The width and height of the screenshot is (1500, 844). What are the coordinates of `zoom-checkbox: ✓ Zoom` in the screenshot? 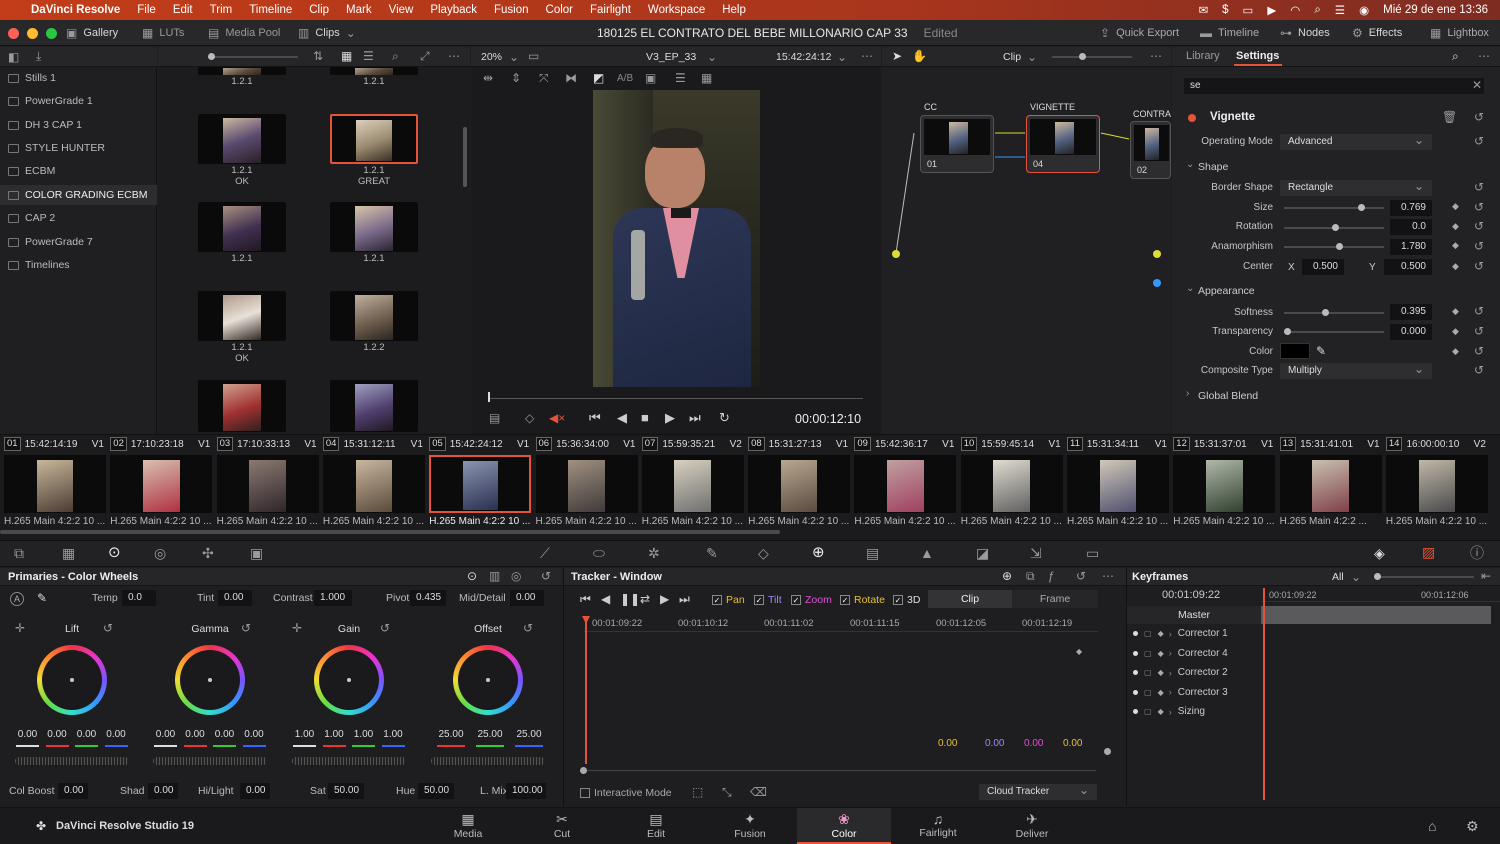 It's located at (811, 600).